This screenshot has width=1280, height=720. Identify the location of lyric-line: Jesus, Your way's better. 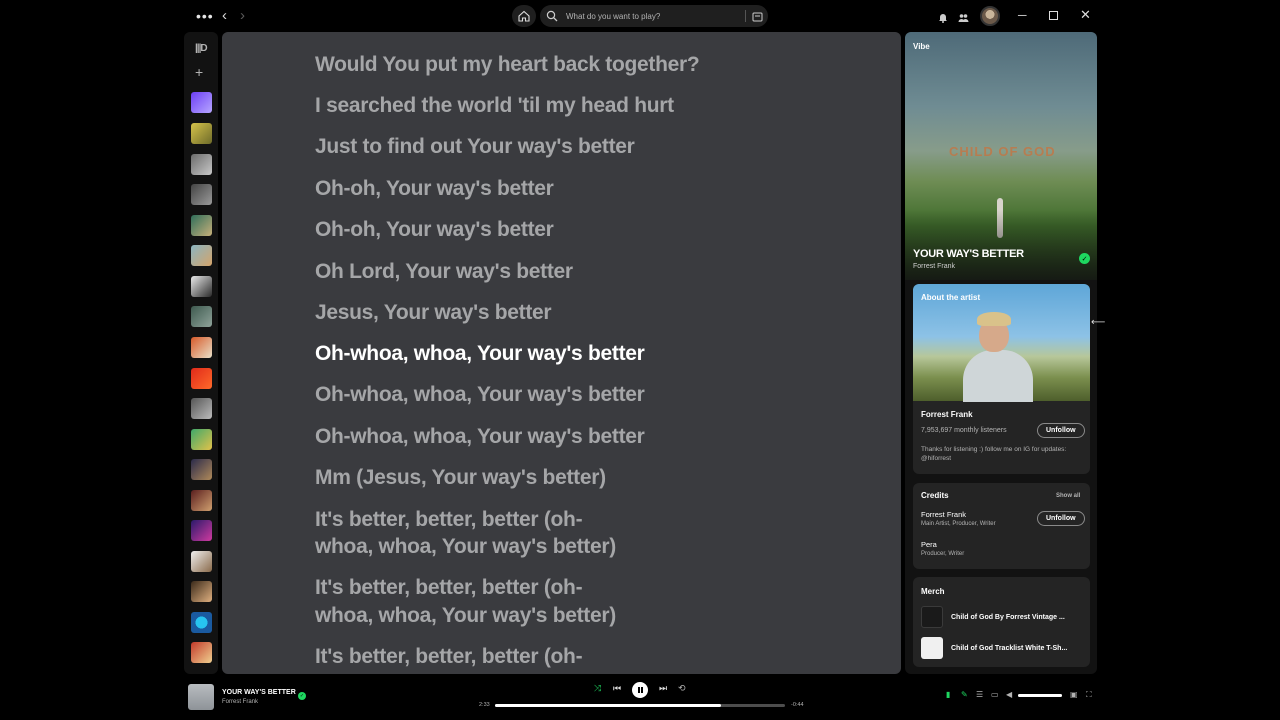
(433, 312).